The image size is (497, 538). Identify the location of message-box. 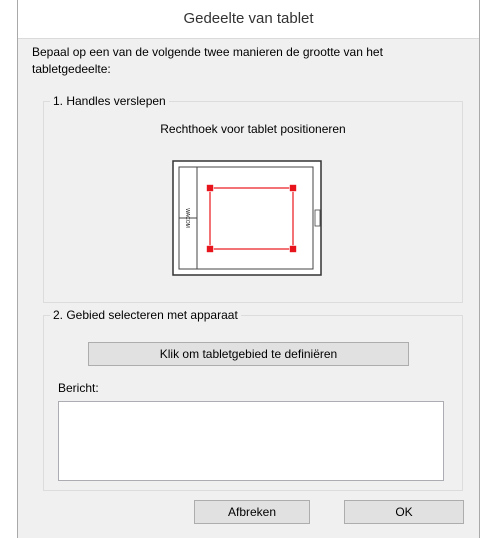
(251, 441).